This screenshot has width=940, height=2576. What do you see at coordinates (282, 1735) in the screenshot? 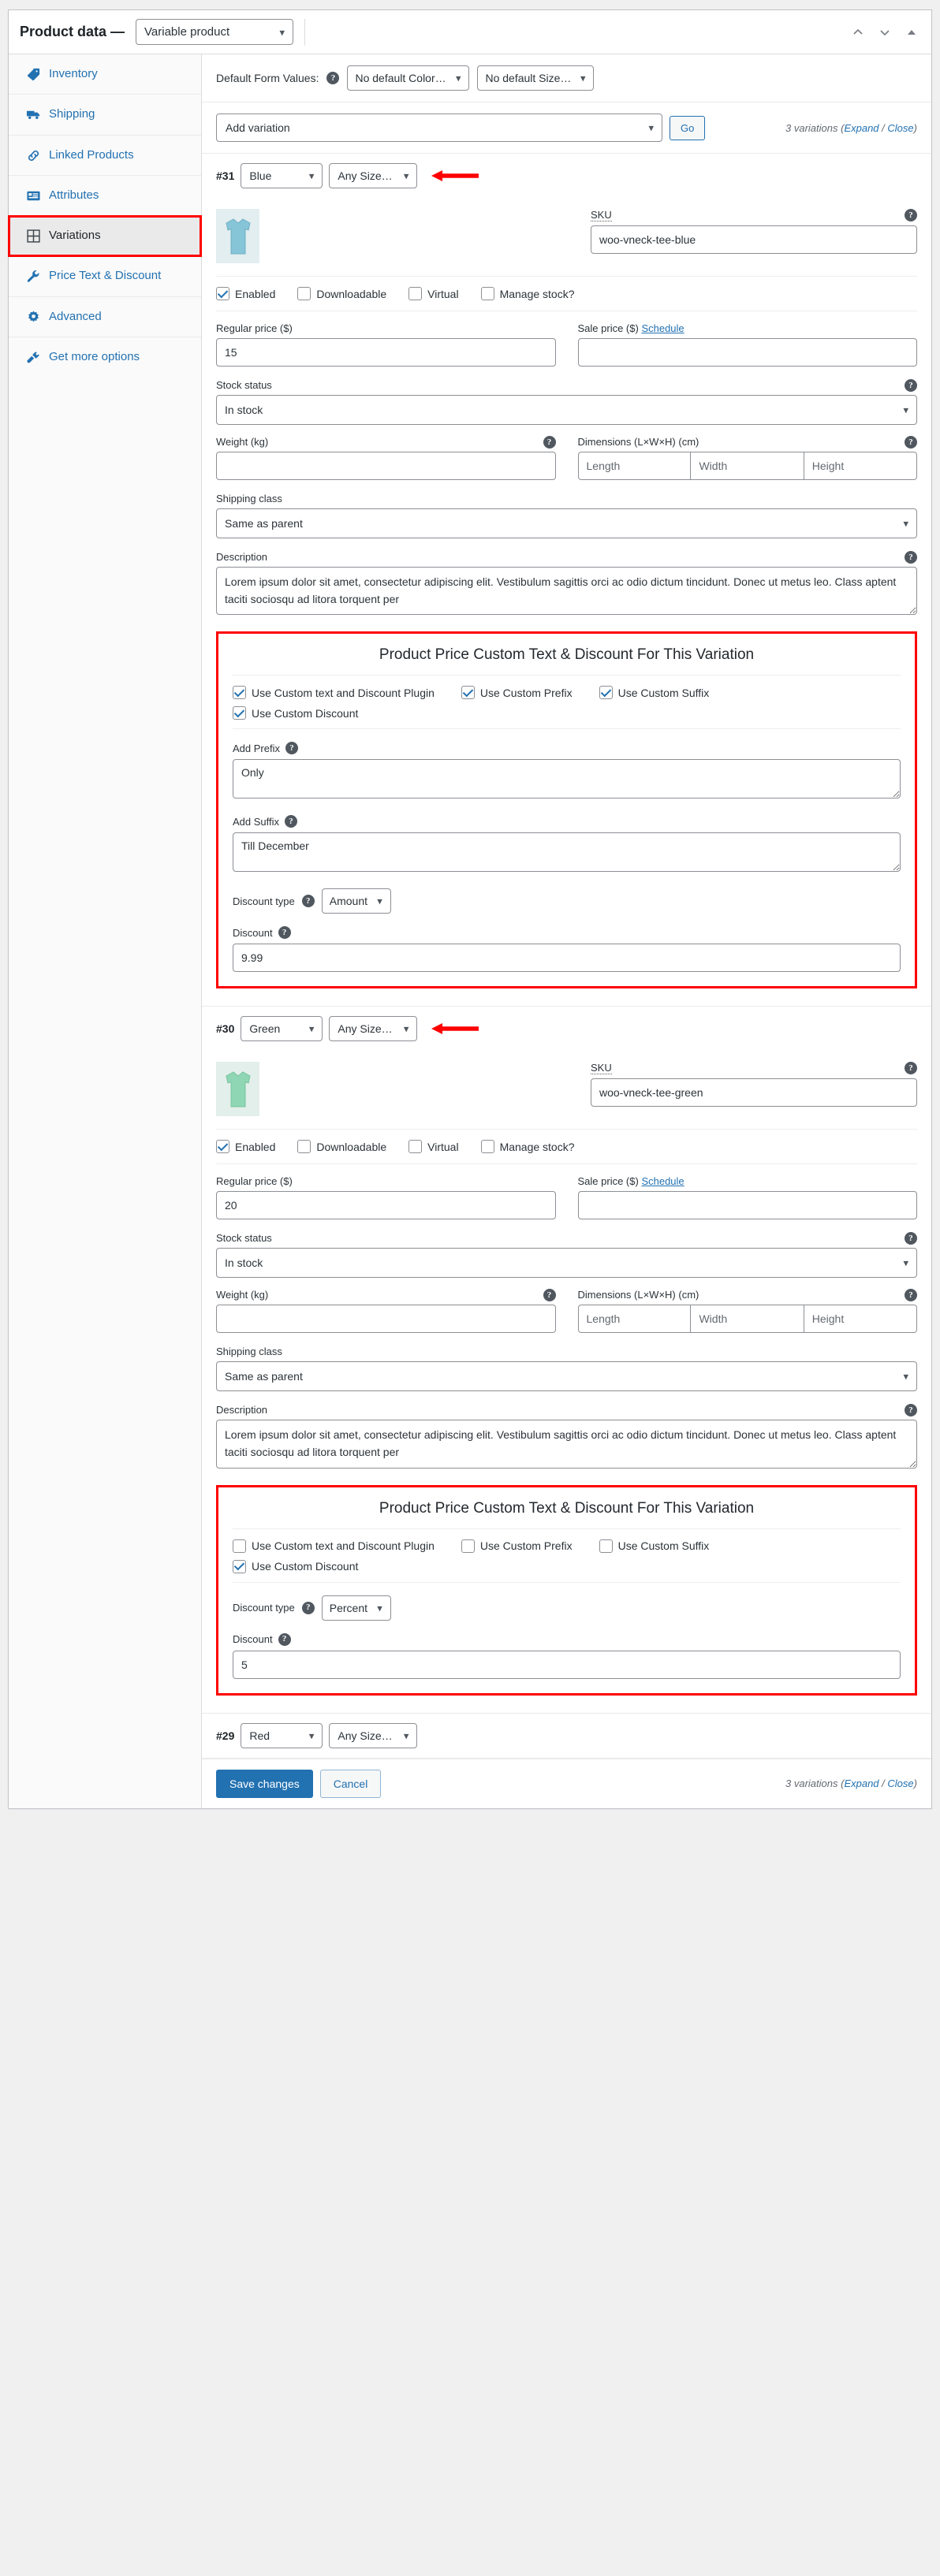
I see `variation-color-select: Red` at bounding box center [282, 1735].